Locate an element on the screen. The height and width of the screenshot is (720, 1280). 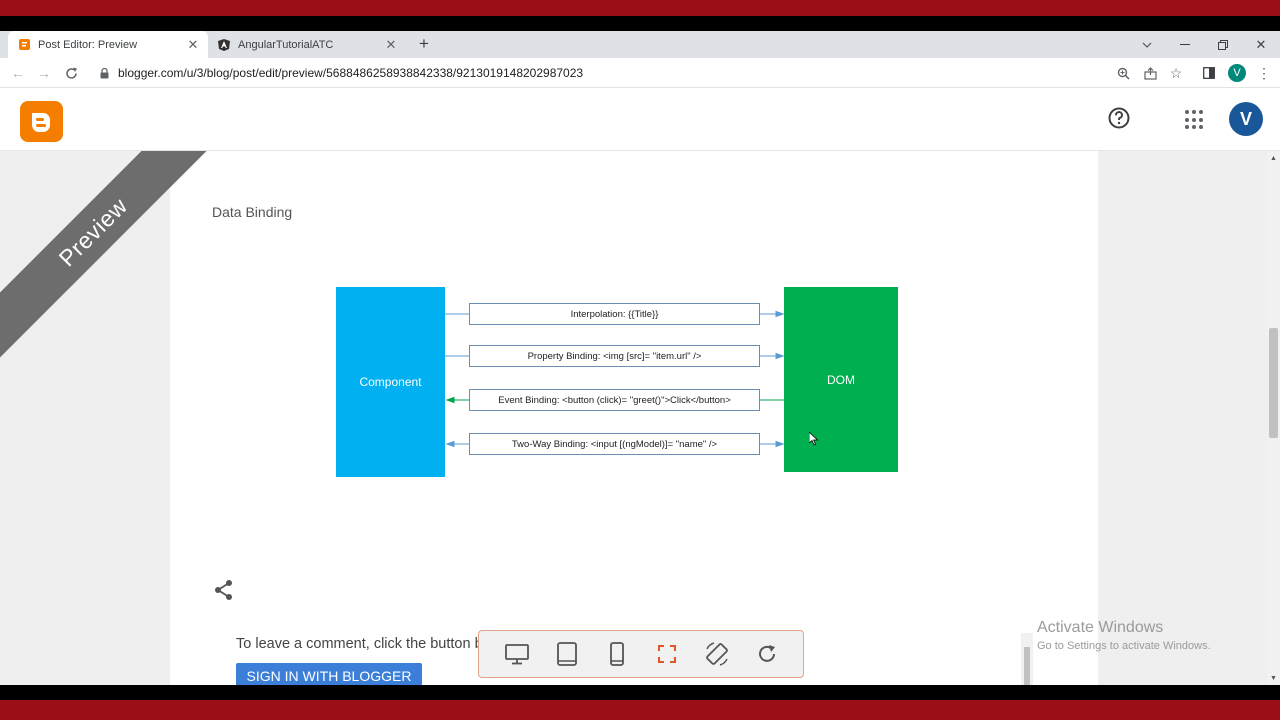
angular-favicon-icon is located at coordinates (224, 44).